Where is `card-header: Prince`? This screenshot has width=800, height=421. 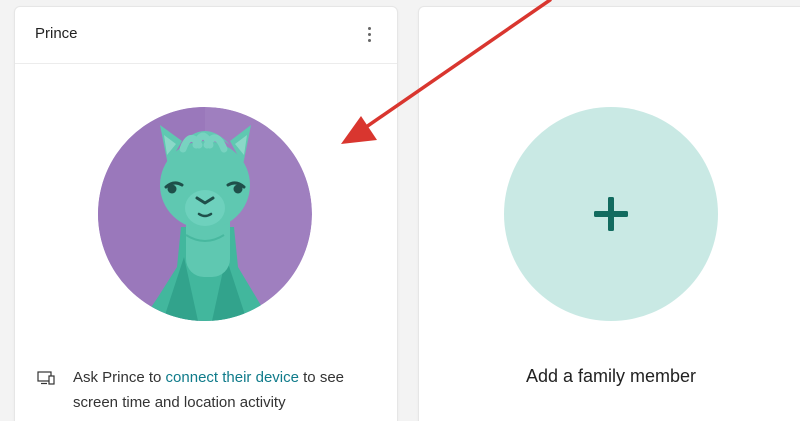 card-header: Prince is located at coordinates (206, 35).